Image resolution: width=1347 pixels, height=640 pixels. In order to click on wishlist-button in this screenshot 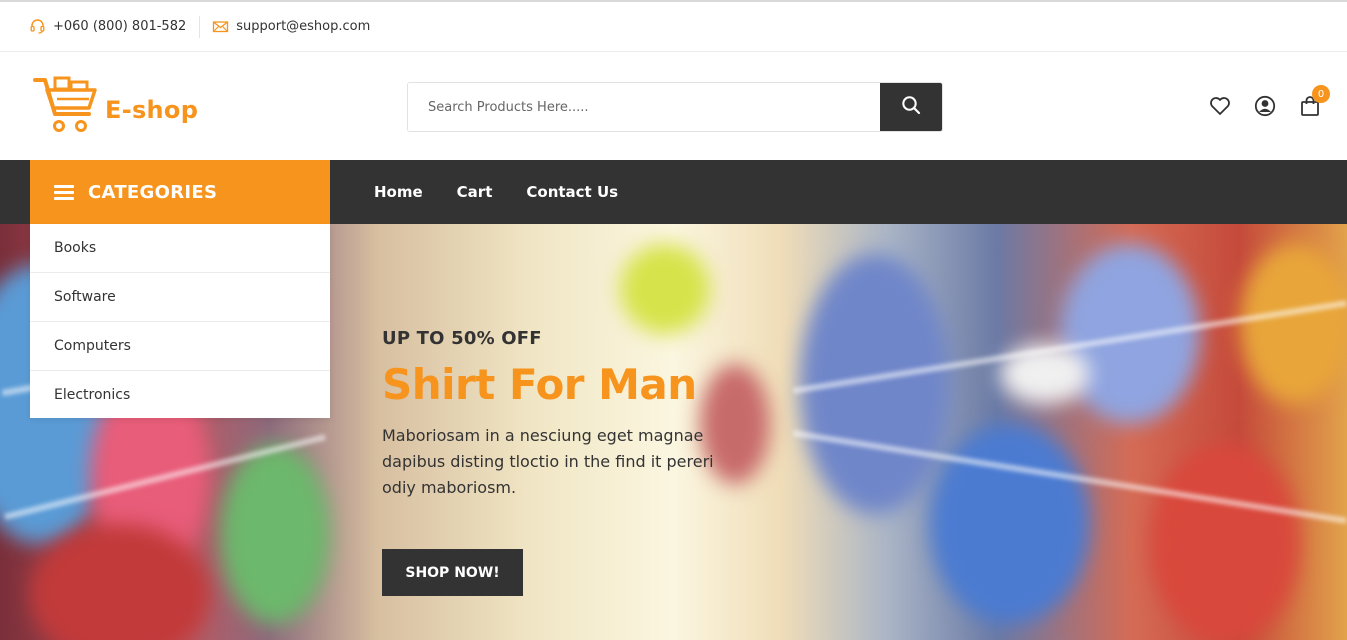, I will do `click(1220, 108)`.